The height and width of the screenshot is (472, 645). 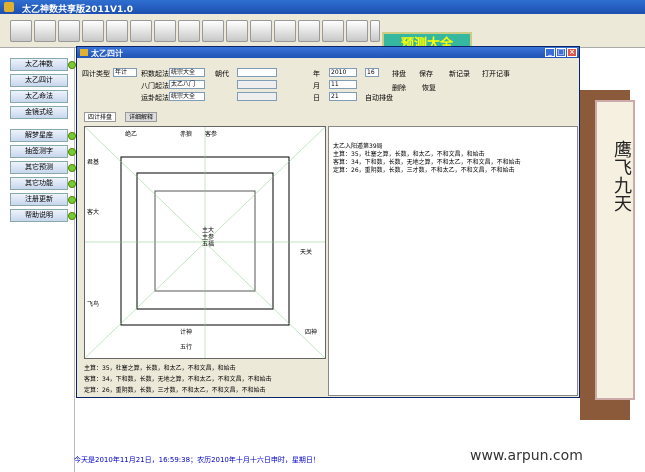 What do you see at coordinates (186, 332) in the screenshot?
I see `edge-label: 计神` at bounding box center [186, 332].